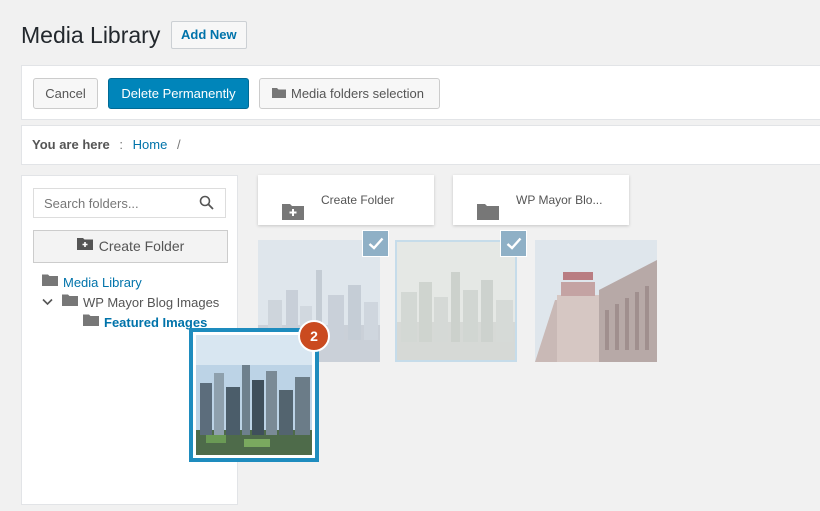 Image resolution: width=820 pixels, height=511 pixels. Describe the element at coordinates (178, 144) in the screenshot. I see `breadcrumb-trail-end: /` at that location.